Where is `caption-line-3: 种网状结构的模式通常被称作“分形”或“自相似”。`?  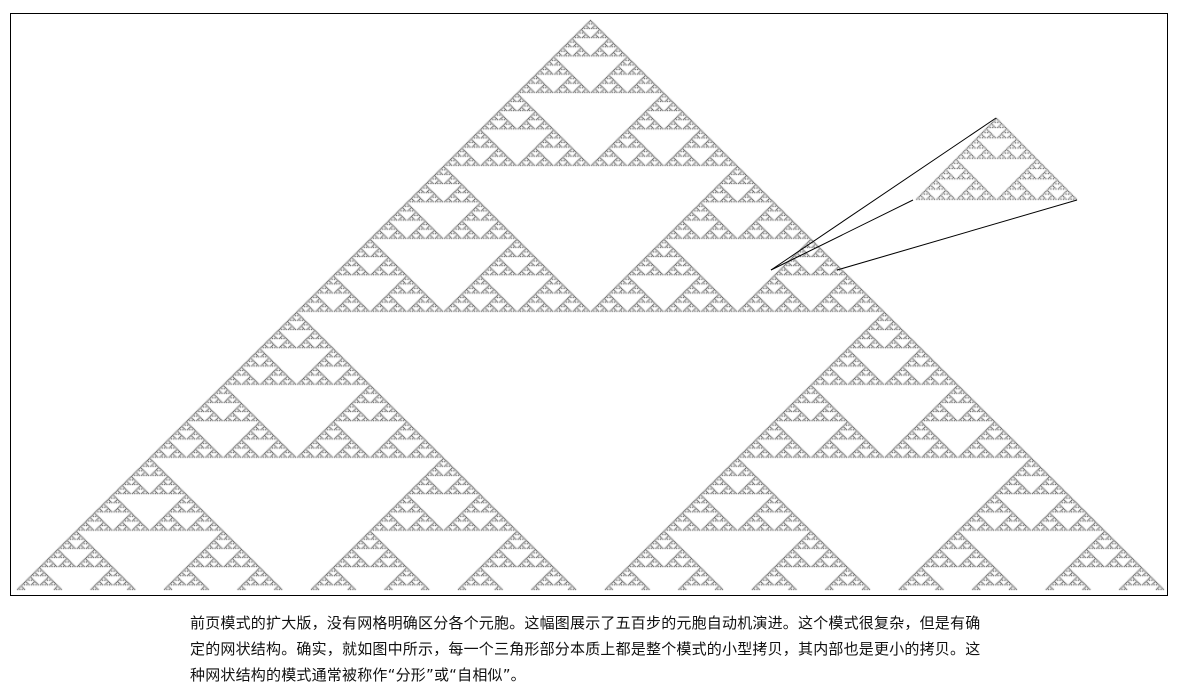 caption-line-3: 种网状结构的模式通常被称作“分形”或“自相似”。 is located at coordinates (358, 675).